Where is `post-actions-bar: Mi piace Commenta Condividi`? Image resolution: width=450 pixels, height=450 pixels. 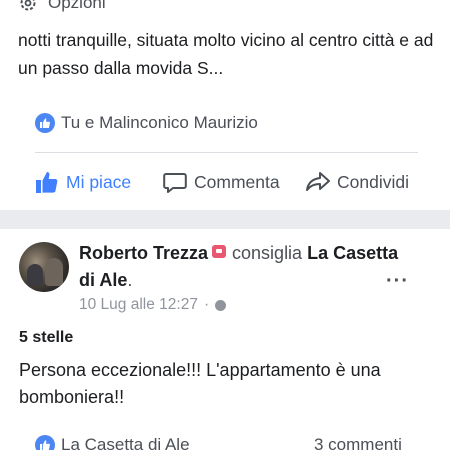
post-actions-bar: Mi piace Commenta Condividi is located at coordinates (225, 182).